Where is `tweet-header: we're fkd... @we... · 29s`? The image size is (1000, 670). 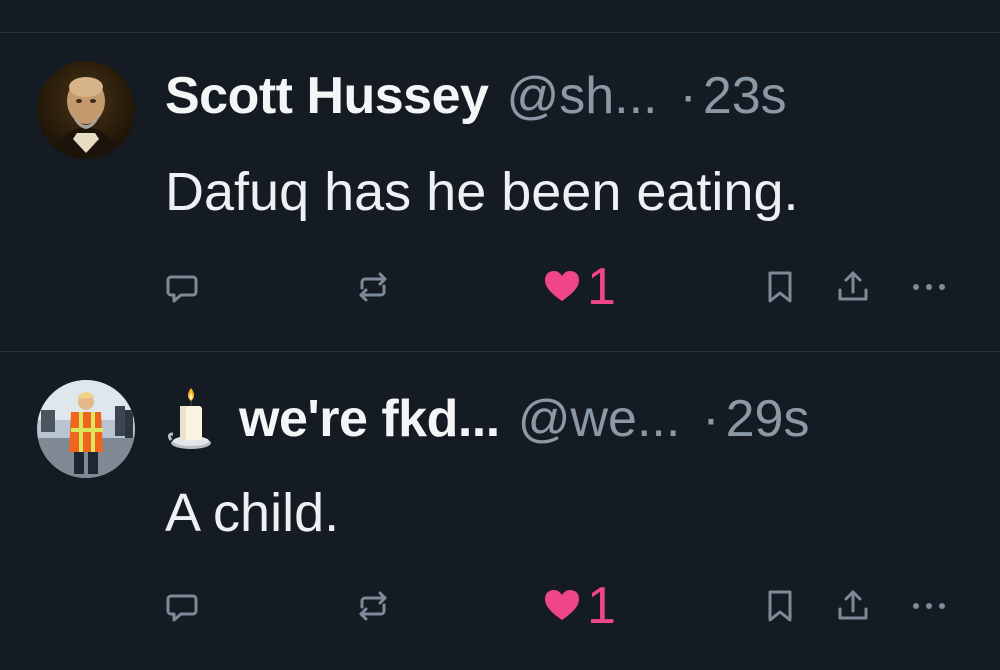
tweet-header: we're fkd... @we... · 29s is located at coordinates (563, 419).